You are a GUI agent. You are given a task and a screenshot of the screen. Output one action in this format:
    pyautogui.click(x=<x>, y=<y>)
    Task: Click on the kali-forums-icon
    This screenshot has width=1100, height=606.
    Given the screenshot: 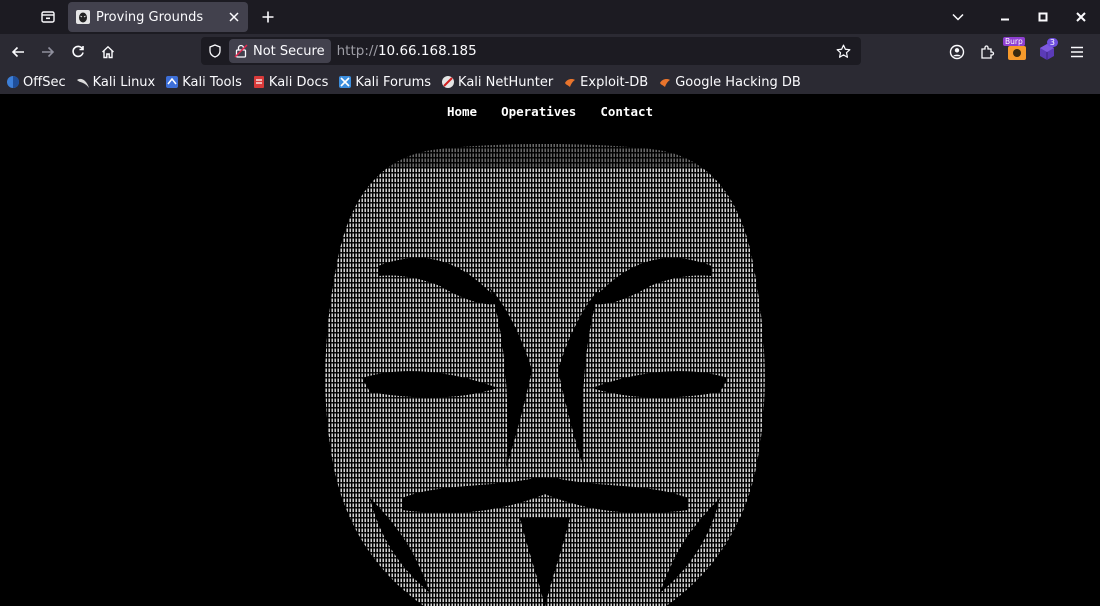 What is the action you would take?
    pyautogui.click(x=345, y=82)
    